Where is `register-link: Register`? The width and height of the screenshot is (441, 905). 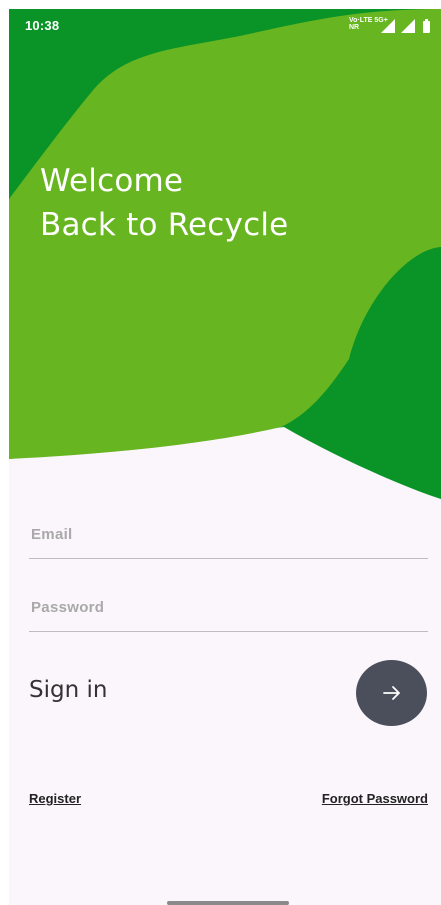 register-link: Register is located at coordinates (55, 798).